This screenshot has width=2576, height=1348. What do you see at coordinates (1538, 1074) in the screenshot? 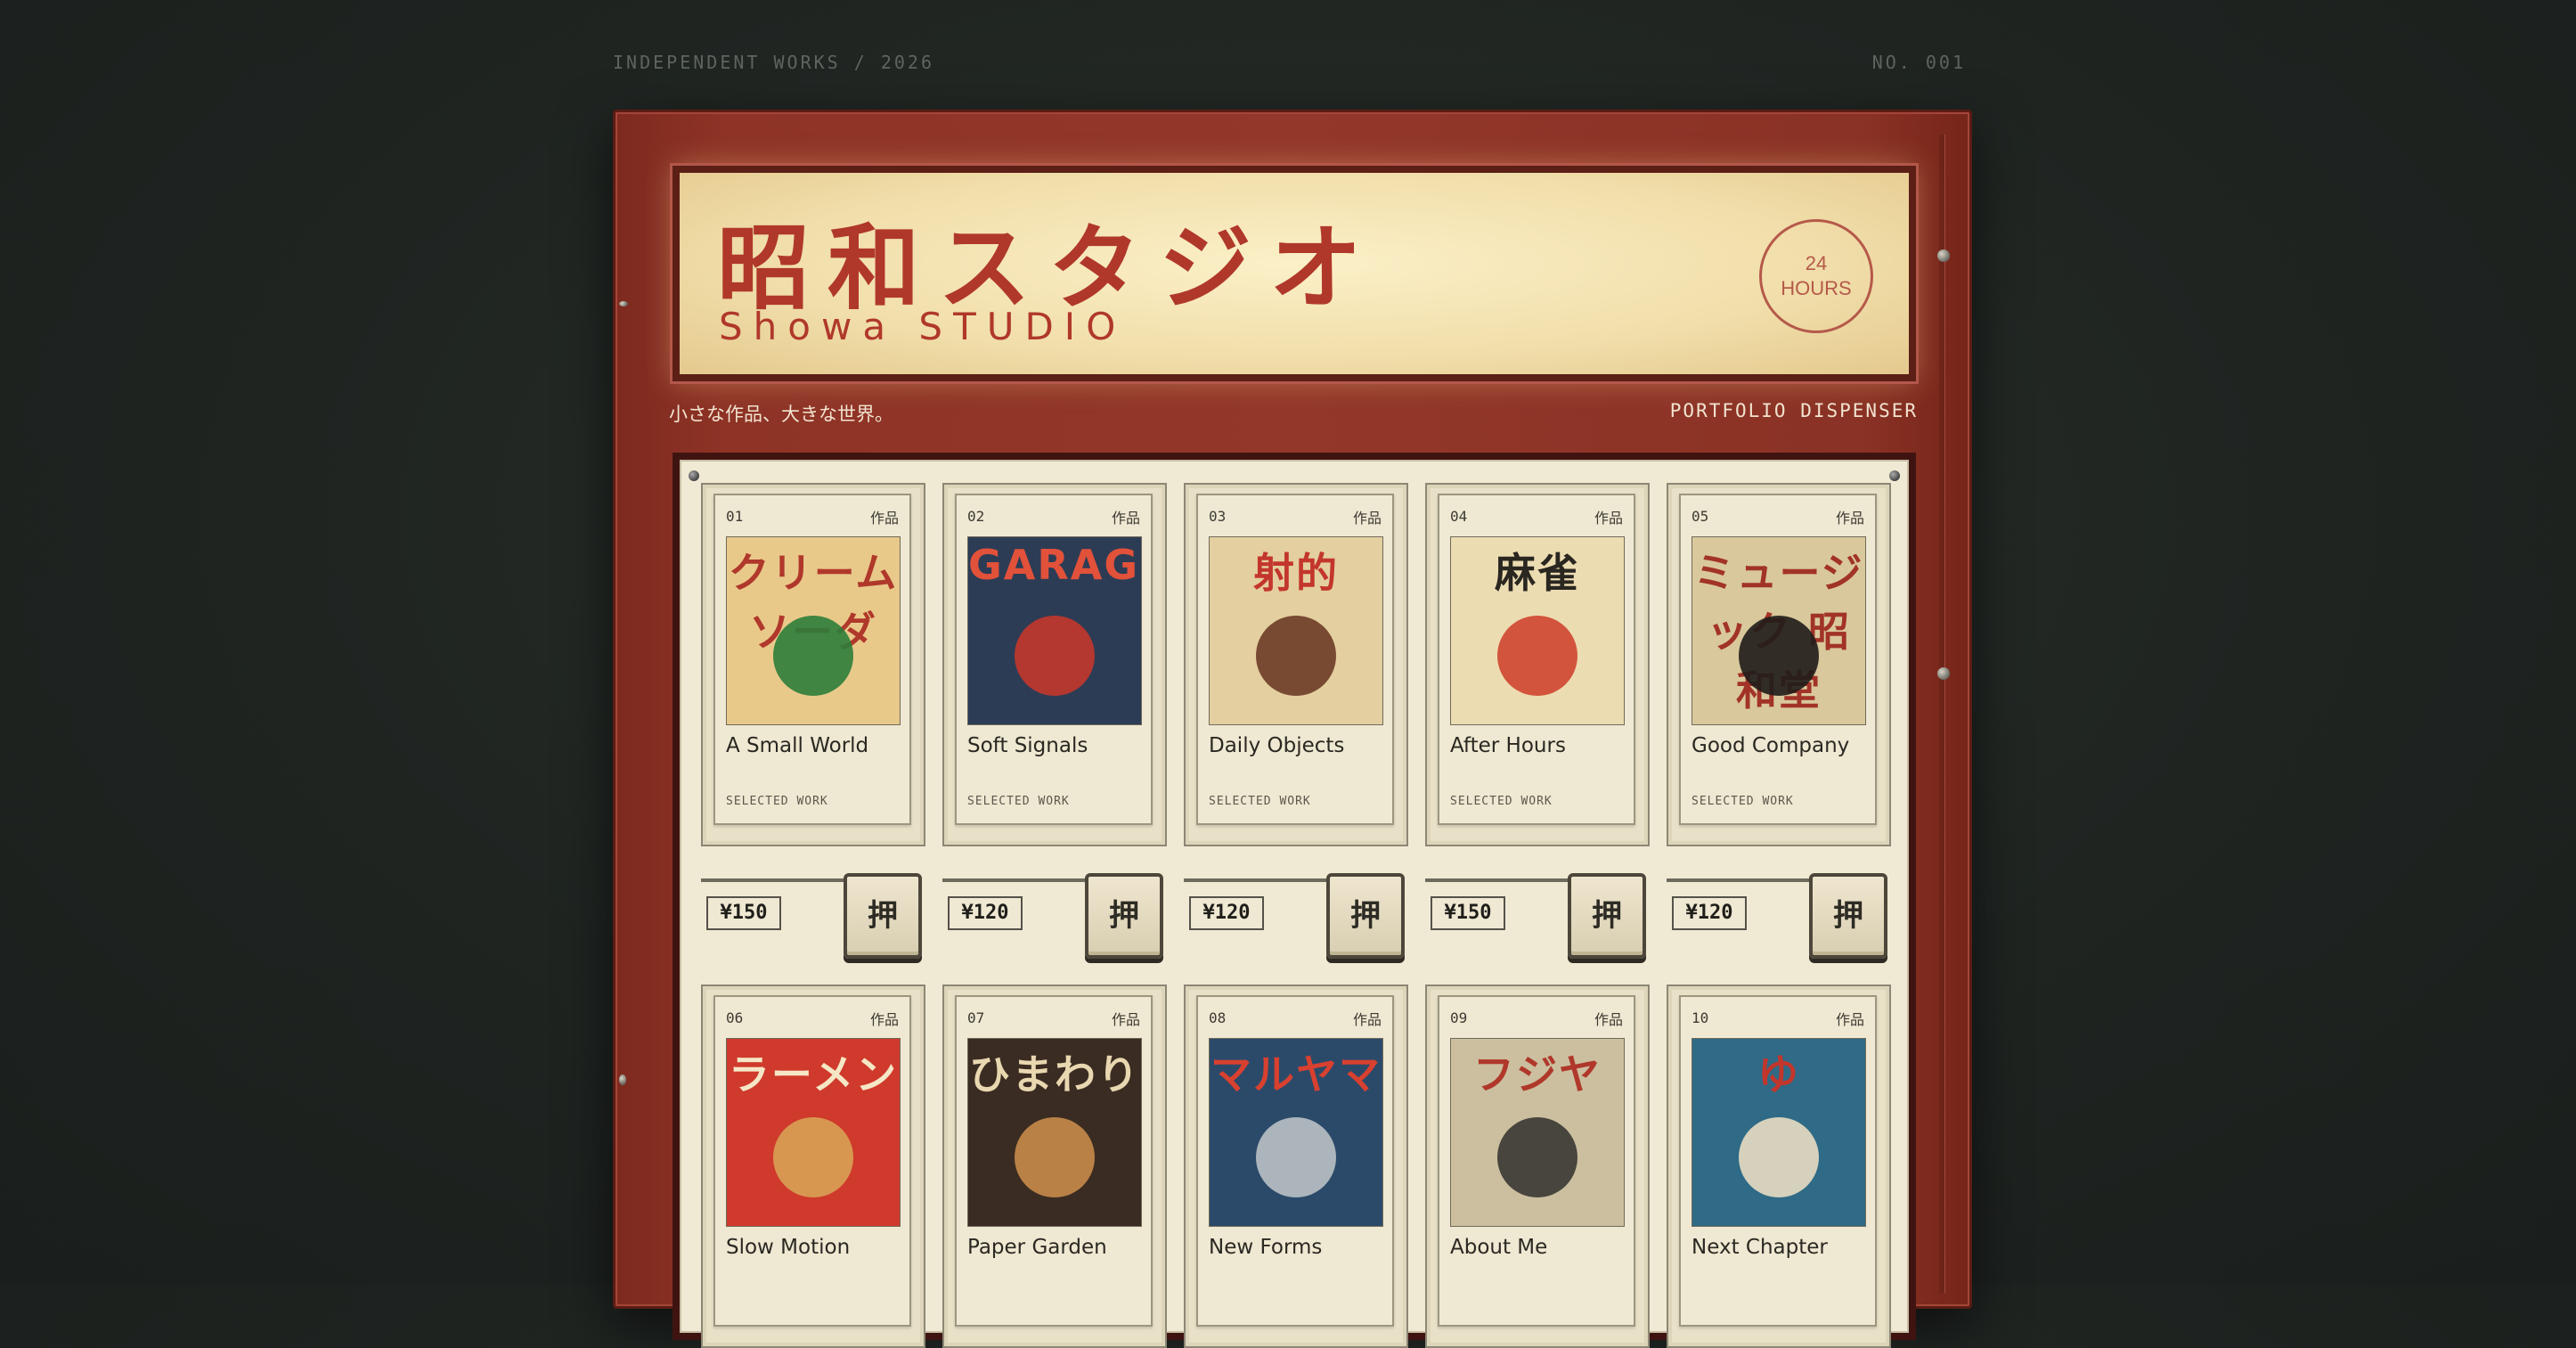
I see `poster-title: フジヤ` at bounding box center [1538, 1074].